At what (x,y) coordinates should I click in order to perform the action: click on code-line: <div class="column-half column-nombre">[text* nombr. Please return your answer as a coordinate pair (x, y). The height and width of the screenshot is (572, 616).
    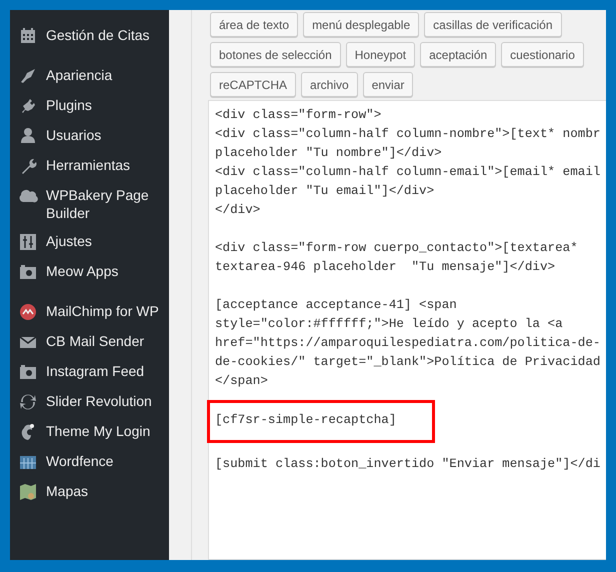
    Looking at the image, I should click on (408, 134).